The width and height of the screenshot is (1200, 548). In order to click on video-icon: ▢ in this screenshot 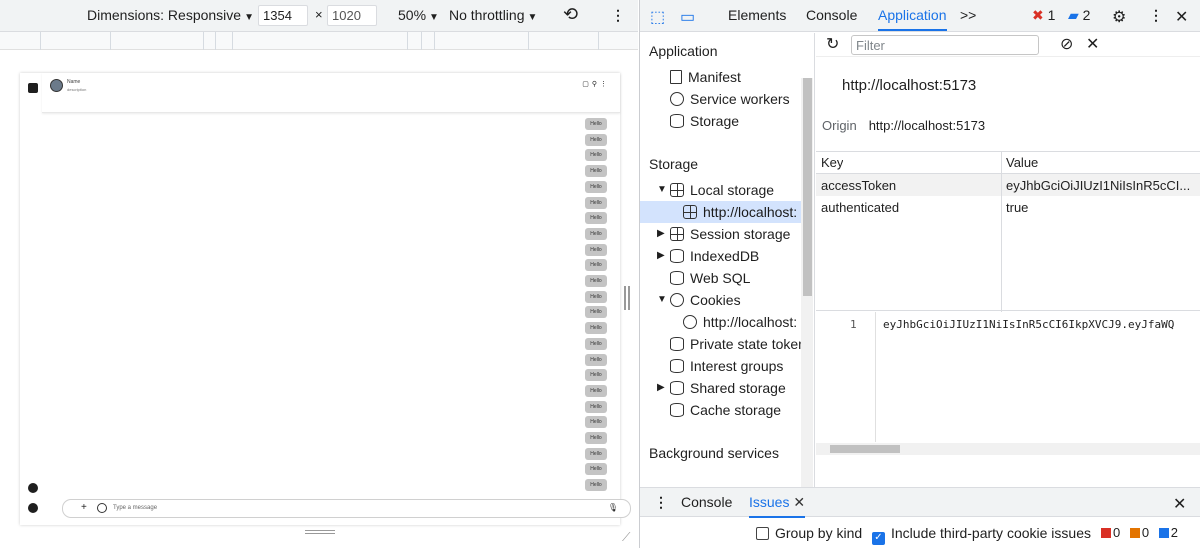, I will do `click(587, 84)`.